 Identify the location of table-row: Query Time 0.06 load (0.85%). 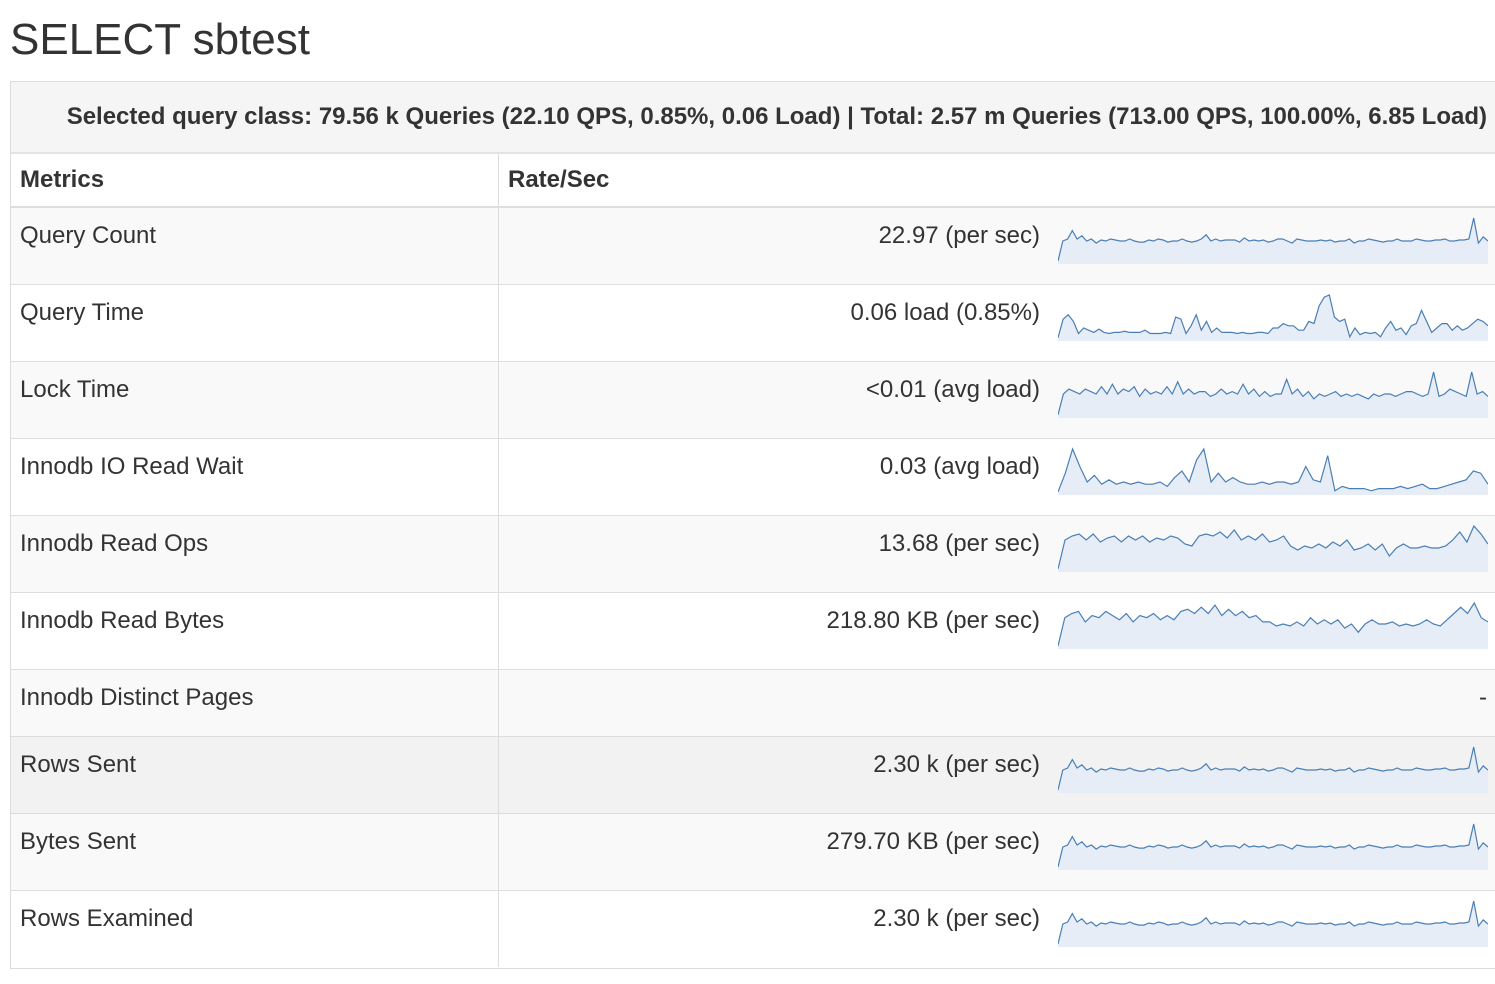
(753, 322).